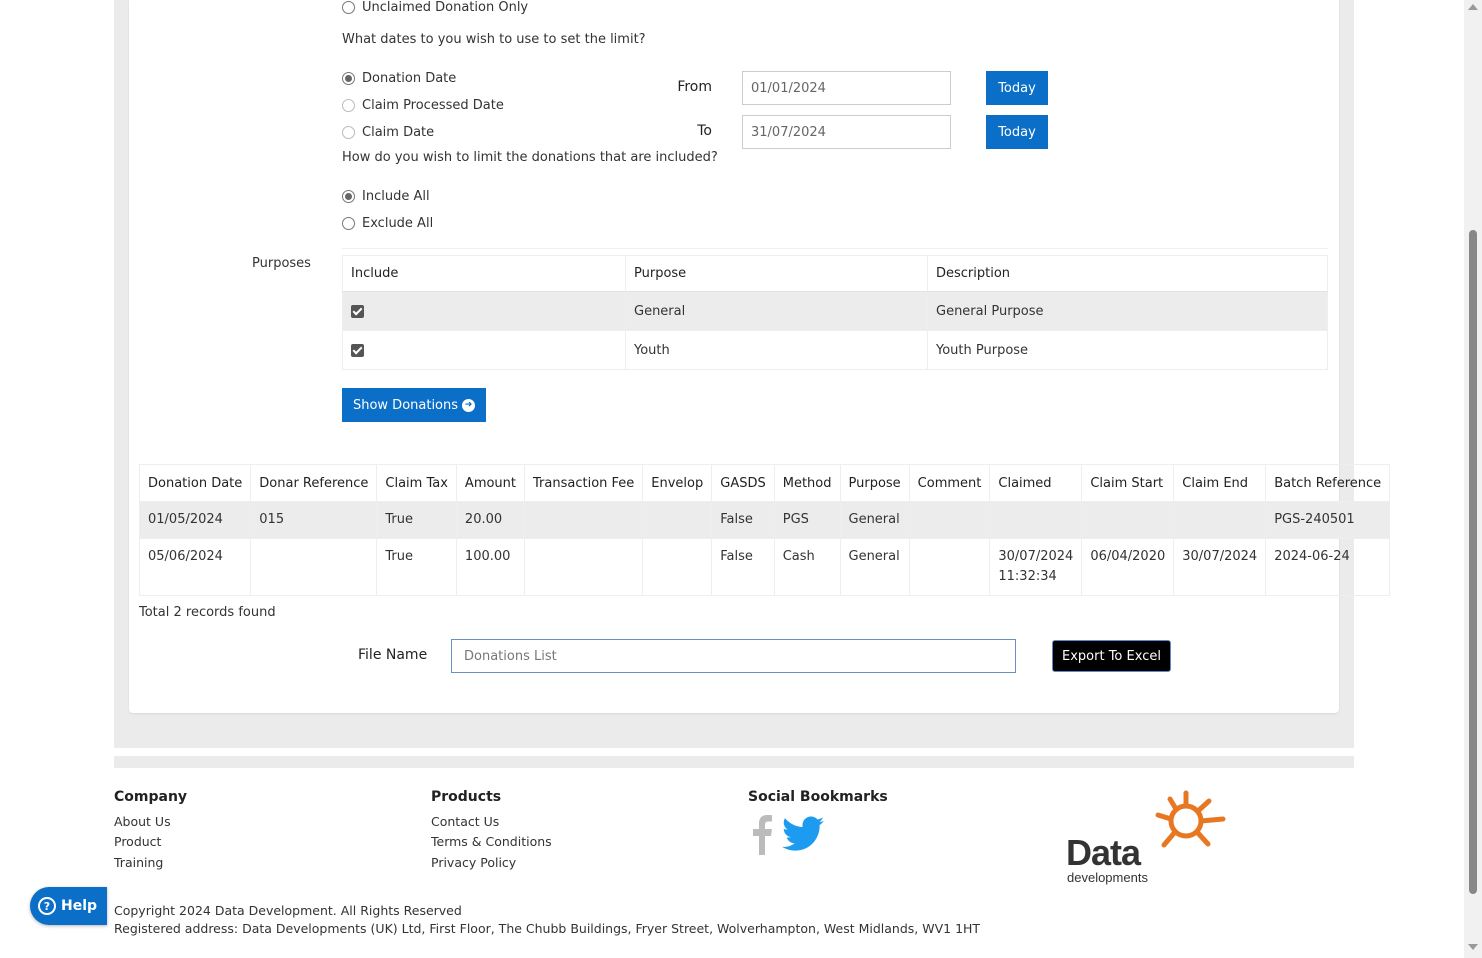  What do you see at coordinates (803, 834) in the screenshot?
I see `twitter-icon` at bounding box center [803, 834].